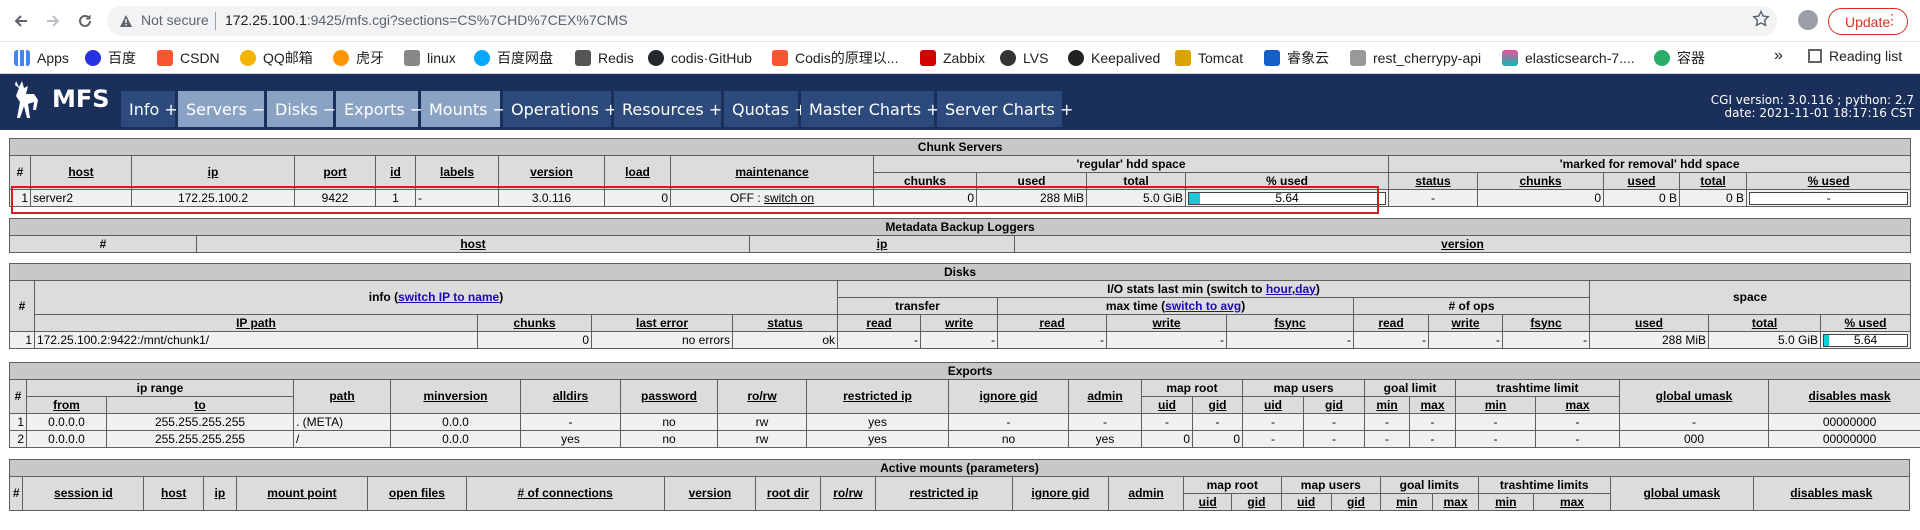 This screenshot has width=1920, height=530. I want to click on col-alldirs: alldirs, so click(570, 396).